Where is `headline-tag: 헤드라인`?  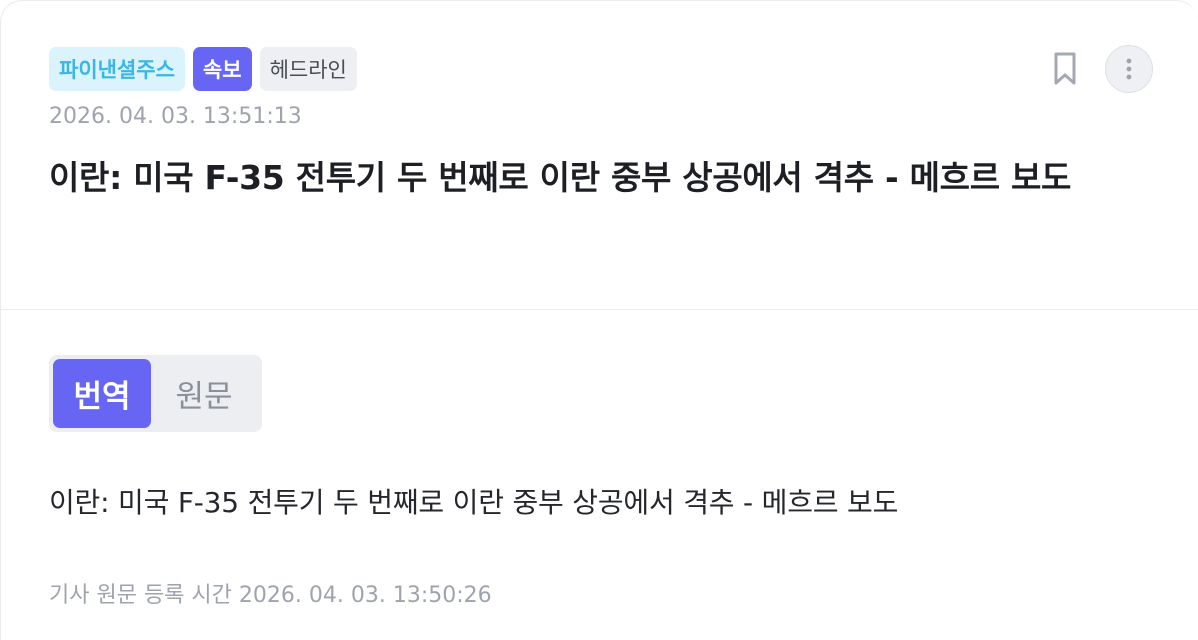 headline-tag: 헤드라인 is located at coordinates (308, 68).